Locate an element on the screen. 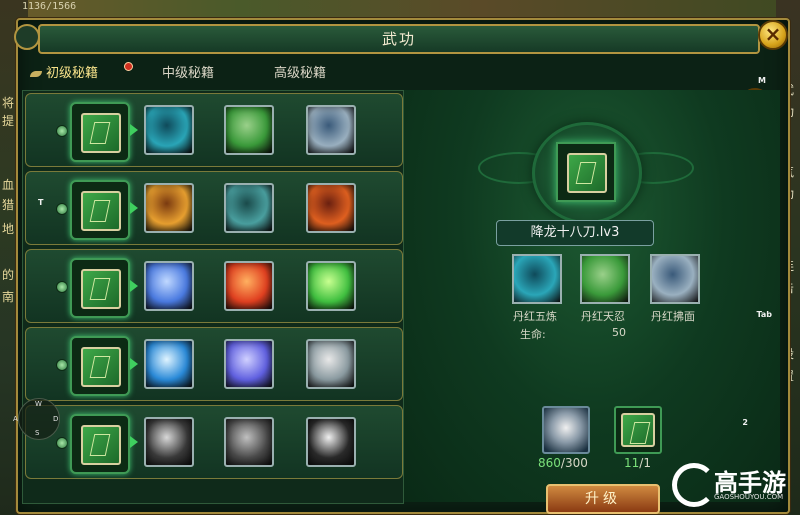  compass-d: D is located at coordinates (56, 419).